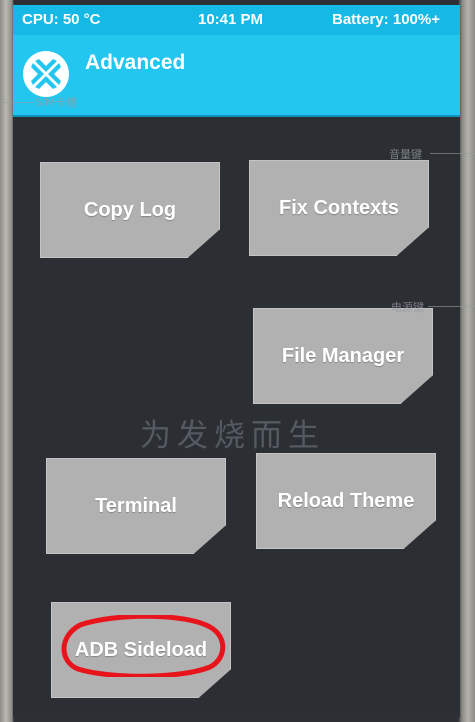 The image size is (475, 722). What do you see at coordinates (135, 62) in the screenshot?
I see `page-title: Advanced` at bounding box center [135, 62].